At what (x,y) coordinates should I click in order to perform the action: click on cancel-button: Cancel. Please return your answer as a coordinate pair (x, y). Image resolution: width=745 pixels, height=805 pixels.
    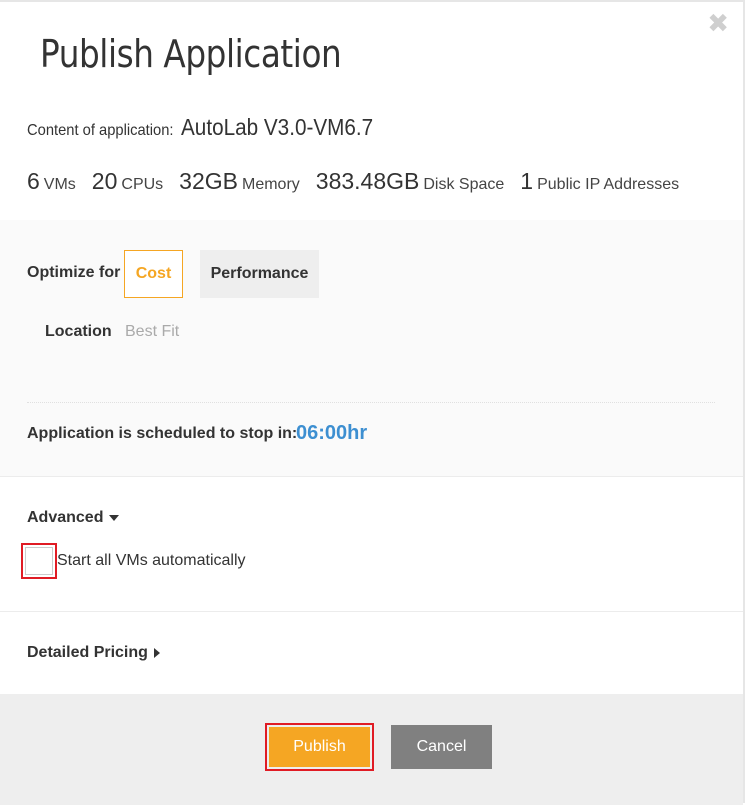
    Looking at the image, I should click on (441, 747).